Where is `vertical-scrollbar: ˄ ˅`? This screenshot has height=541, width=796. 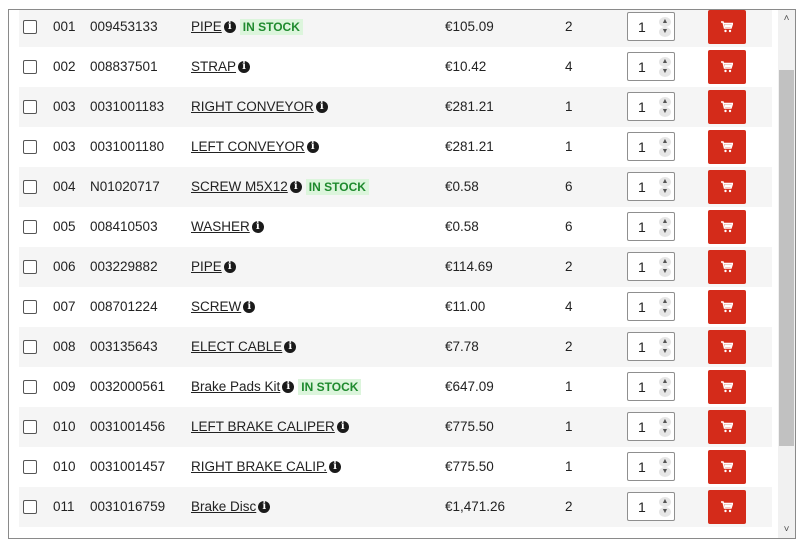
vertical-scrollbar: ˄ ˅ is located at coordinates (786, 274).